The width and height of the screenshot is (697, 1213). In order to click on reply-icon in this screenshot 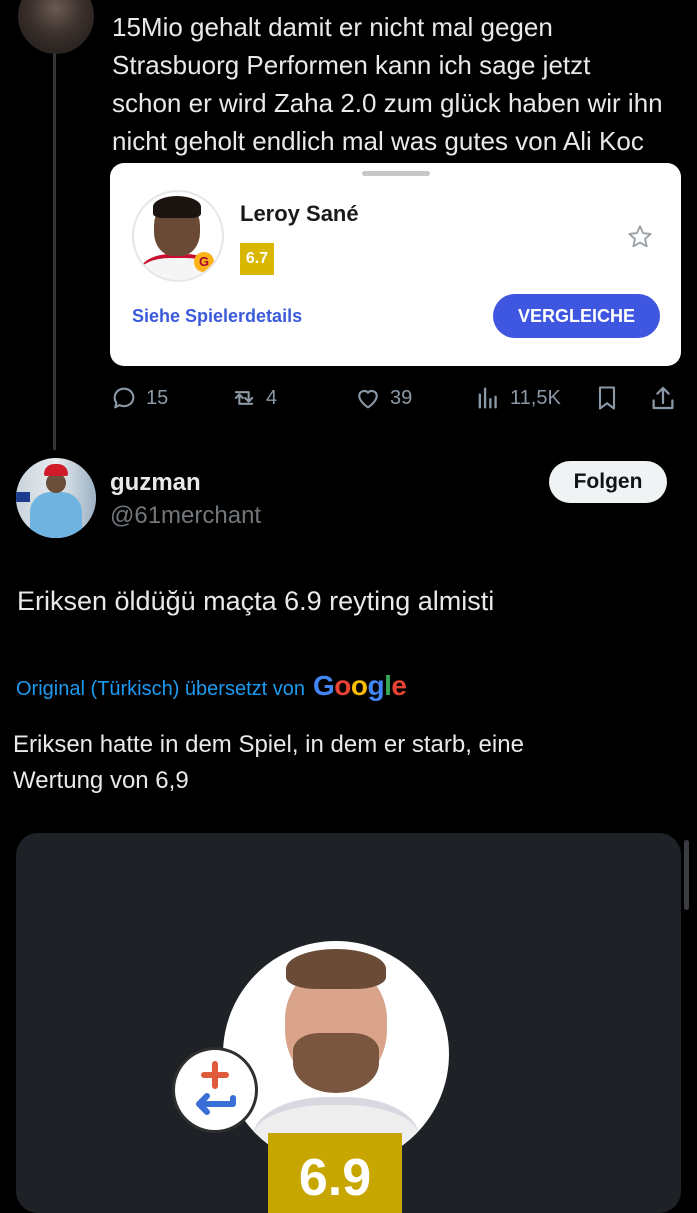, I will do `click(124, 398)`.